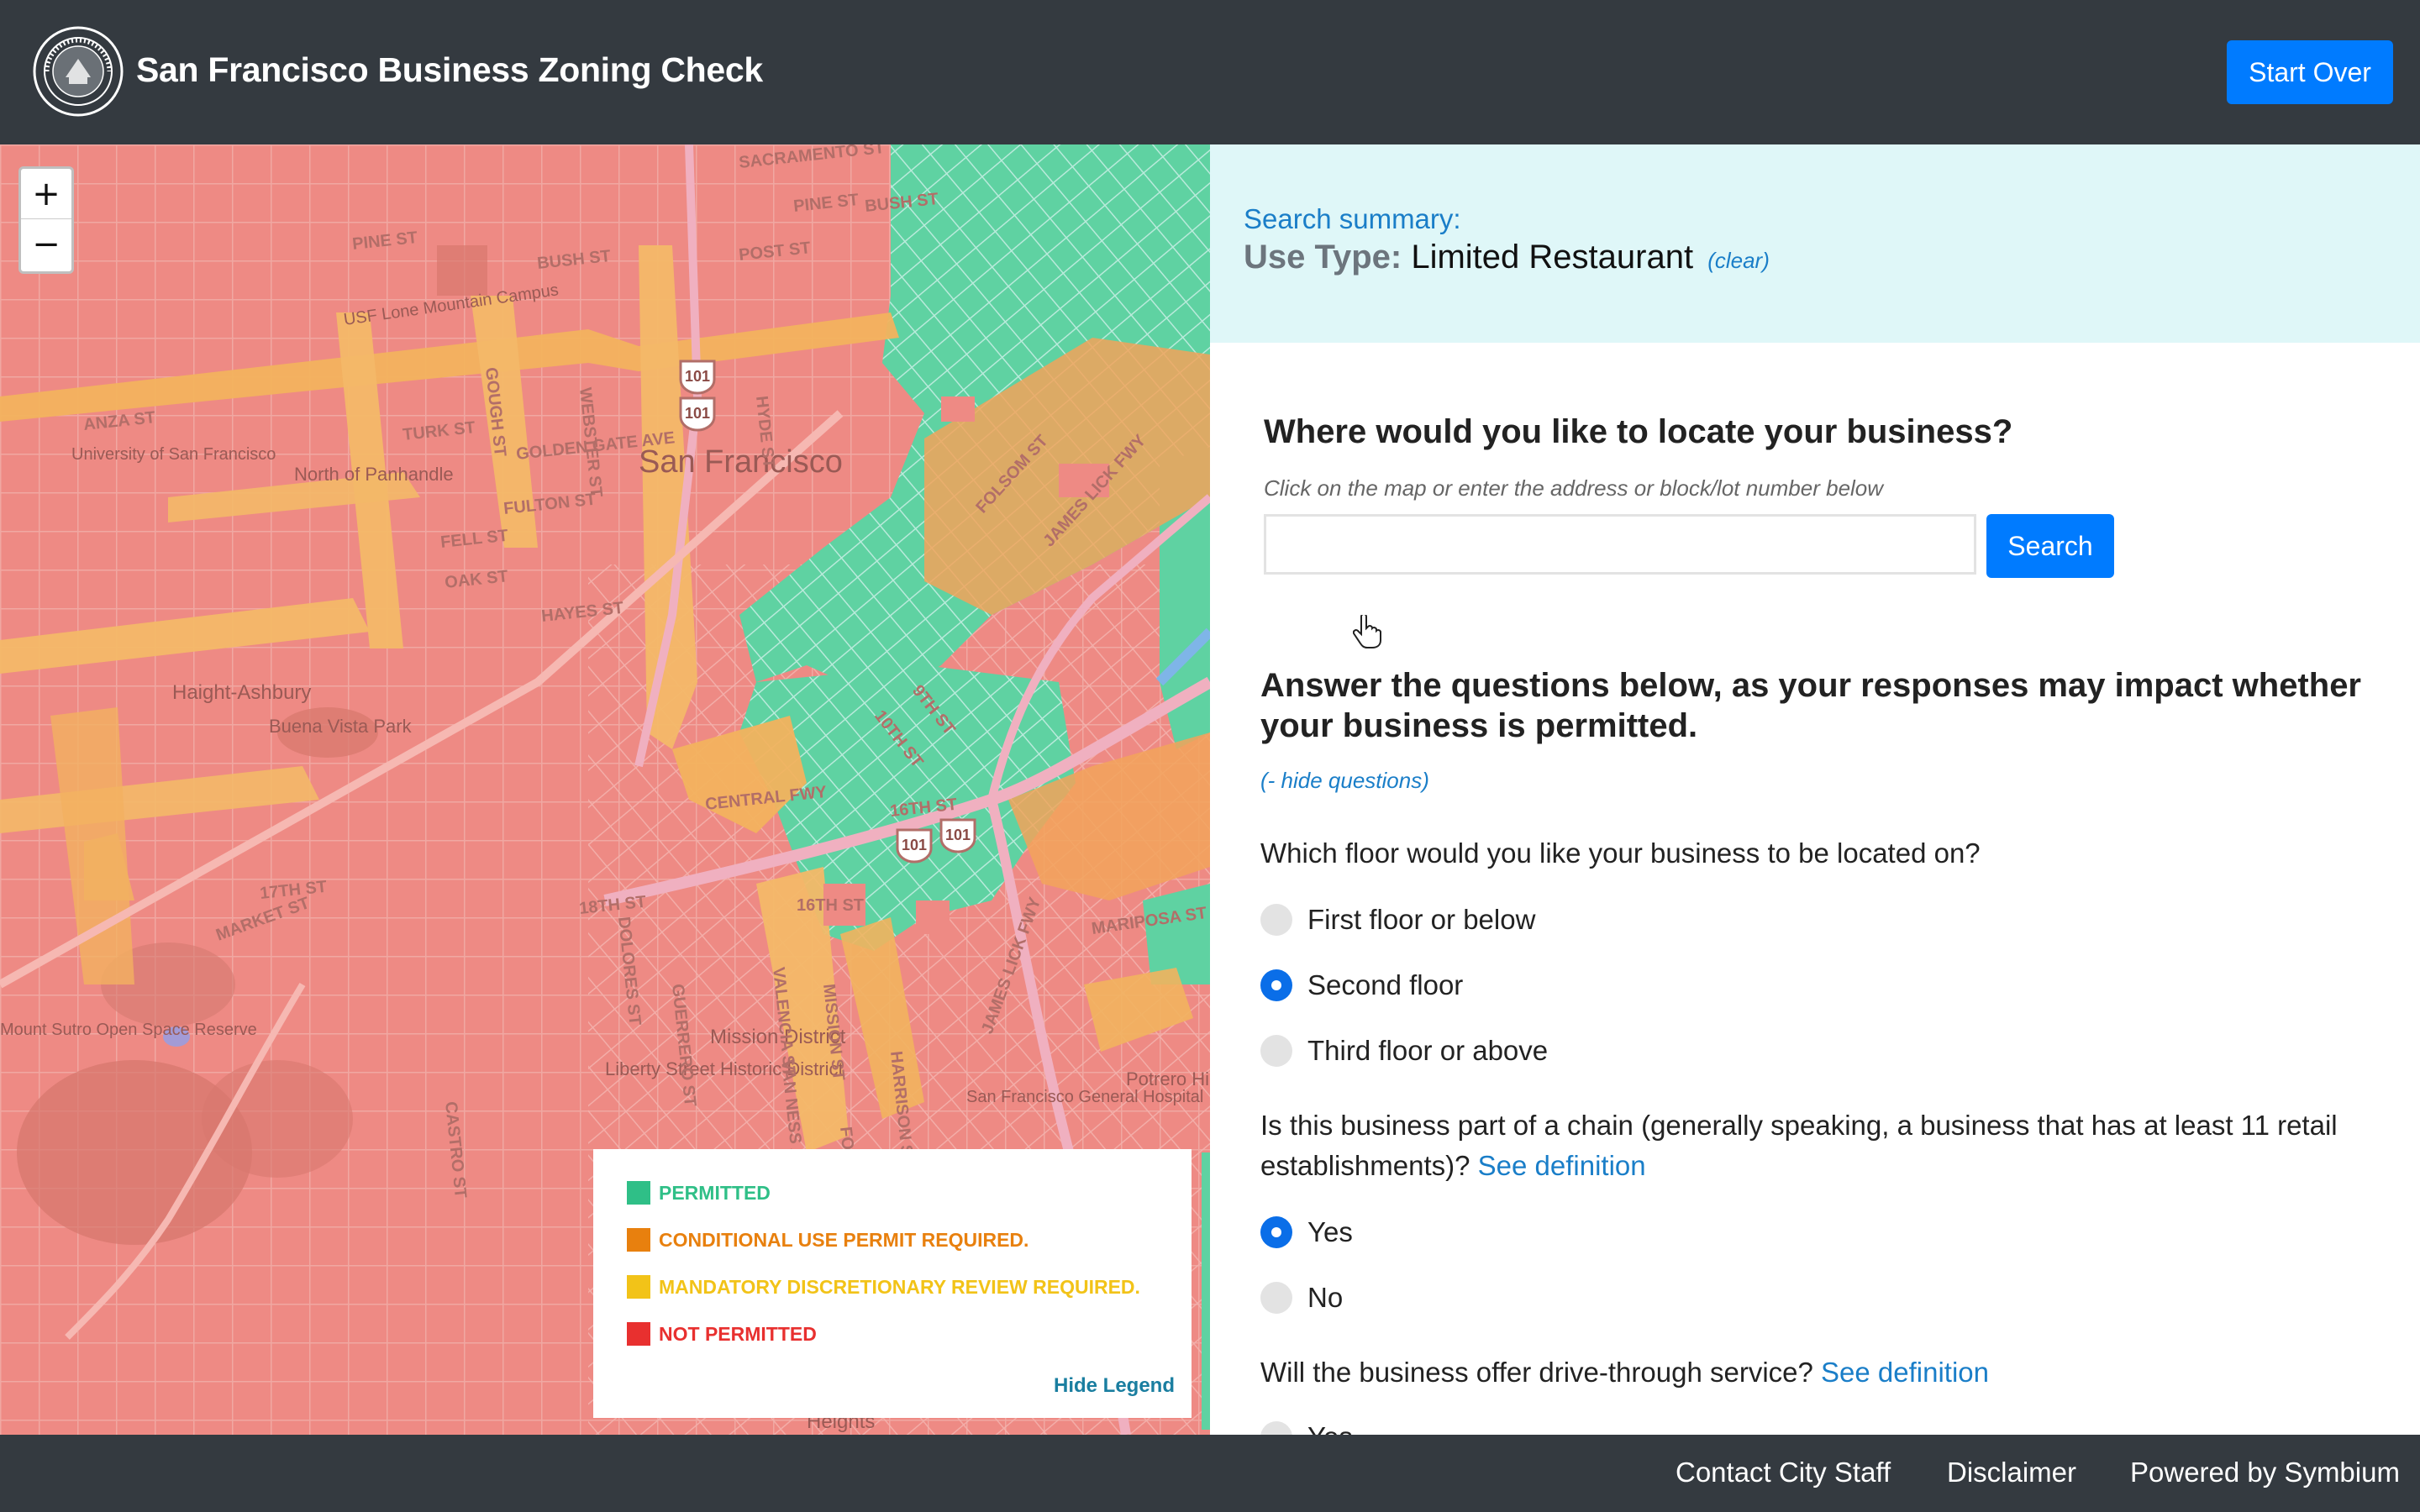  What do you see at coordinates (1739, 260) in the screenshot?
I see `clear-use-type-link: (clear)` at bounding box center [1739, 260].